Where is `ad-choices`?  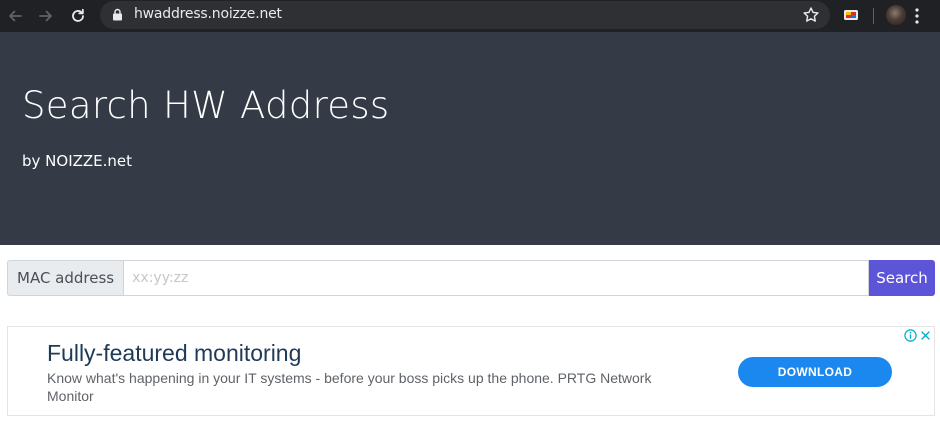 ad-choices is located at coordinates (917, 335).